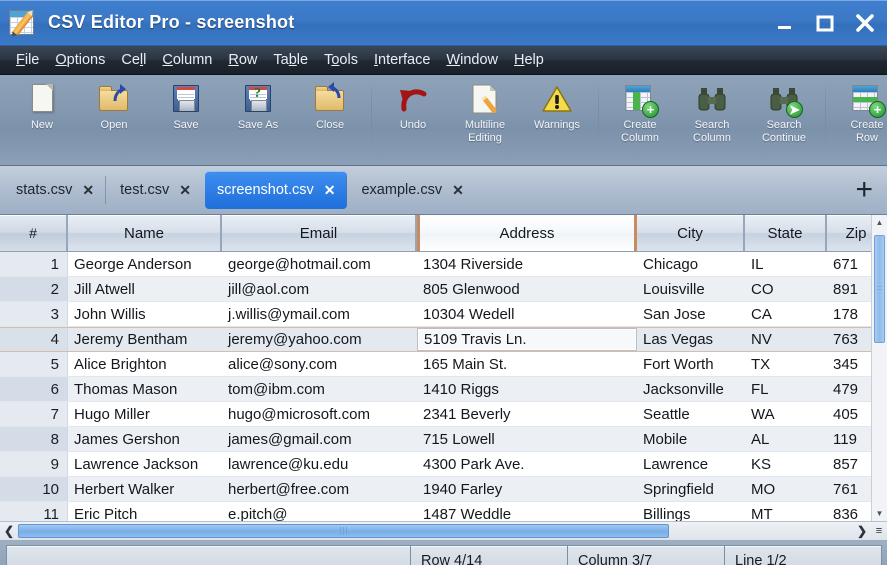 Image resolution: width=887 pixels, height=565 pixels. What do you see at coordinates (114, 118) in the screenshot?
I see `toolbar-button-open: Open` at bounding box center [114, 118].